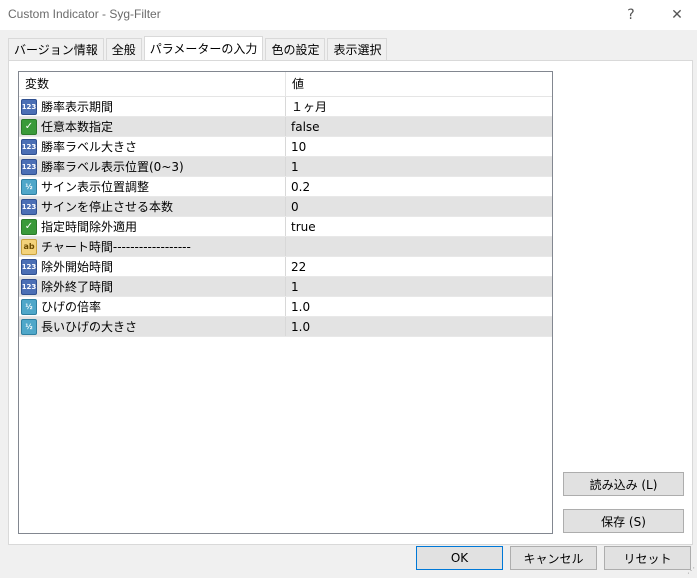 This screenshot has width=697, height=578. What do you see at coordinates (152, 326) in the screenshot?
I see `parameter-name-cell: ½ 長いひげの大きさ` at bounding box center [152, 326].